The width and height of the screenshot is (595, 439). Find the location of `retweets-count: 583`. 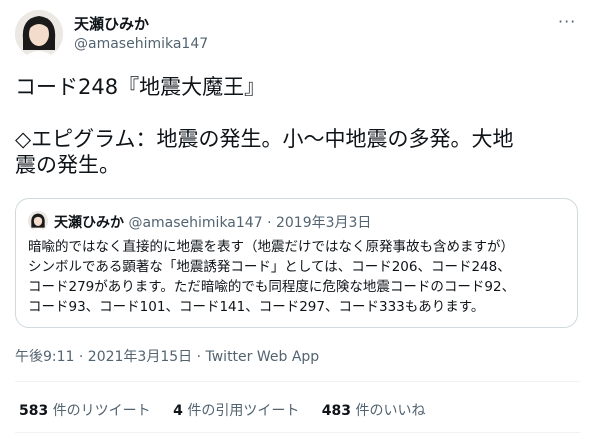

retweets-count: 583 is located at coordinates (34, 411).